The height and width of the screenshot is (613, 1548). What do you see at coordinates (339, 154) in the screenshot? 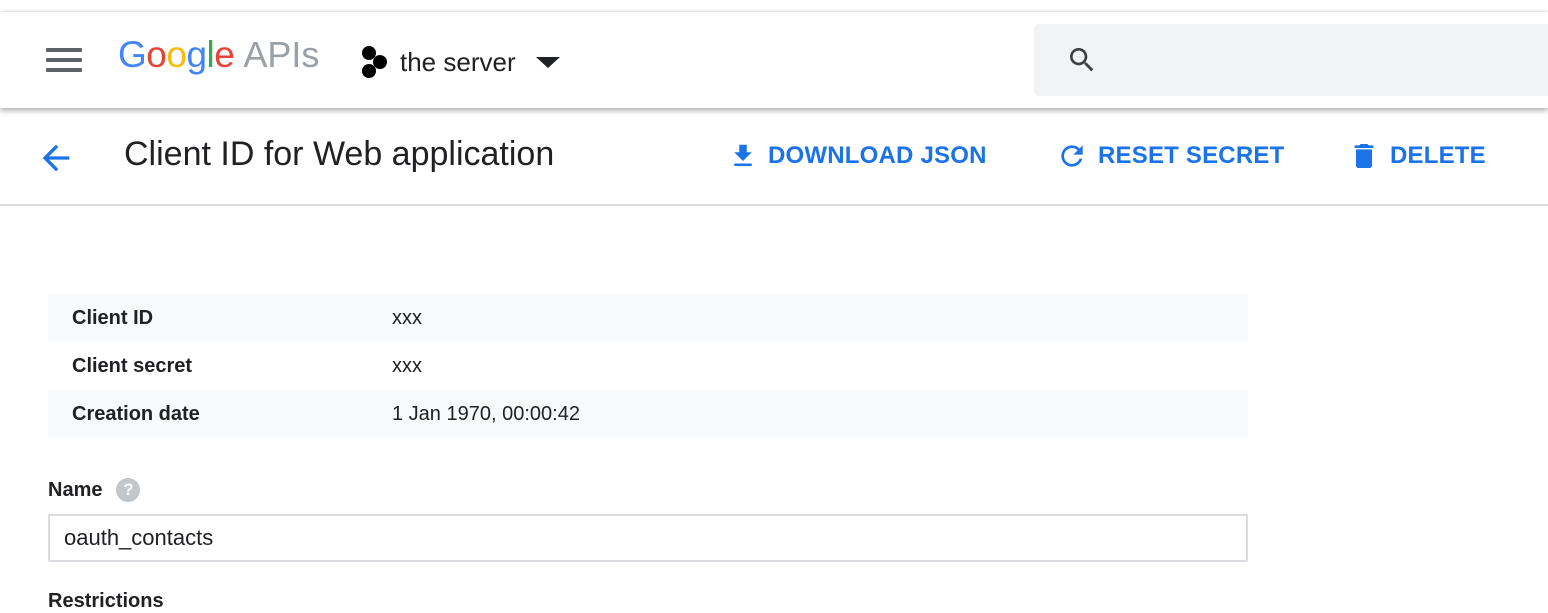
I see `page-title: Client ID for Web application` at bounding box center [339, 154].